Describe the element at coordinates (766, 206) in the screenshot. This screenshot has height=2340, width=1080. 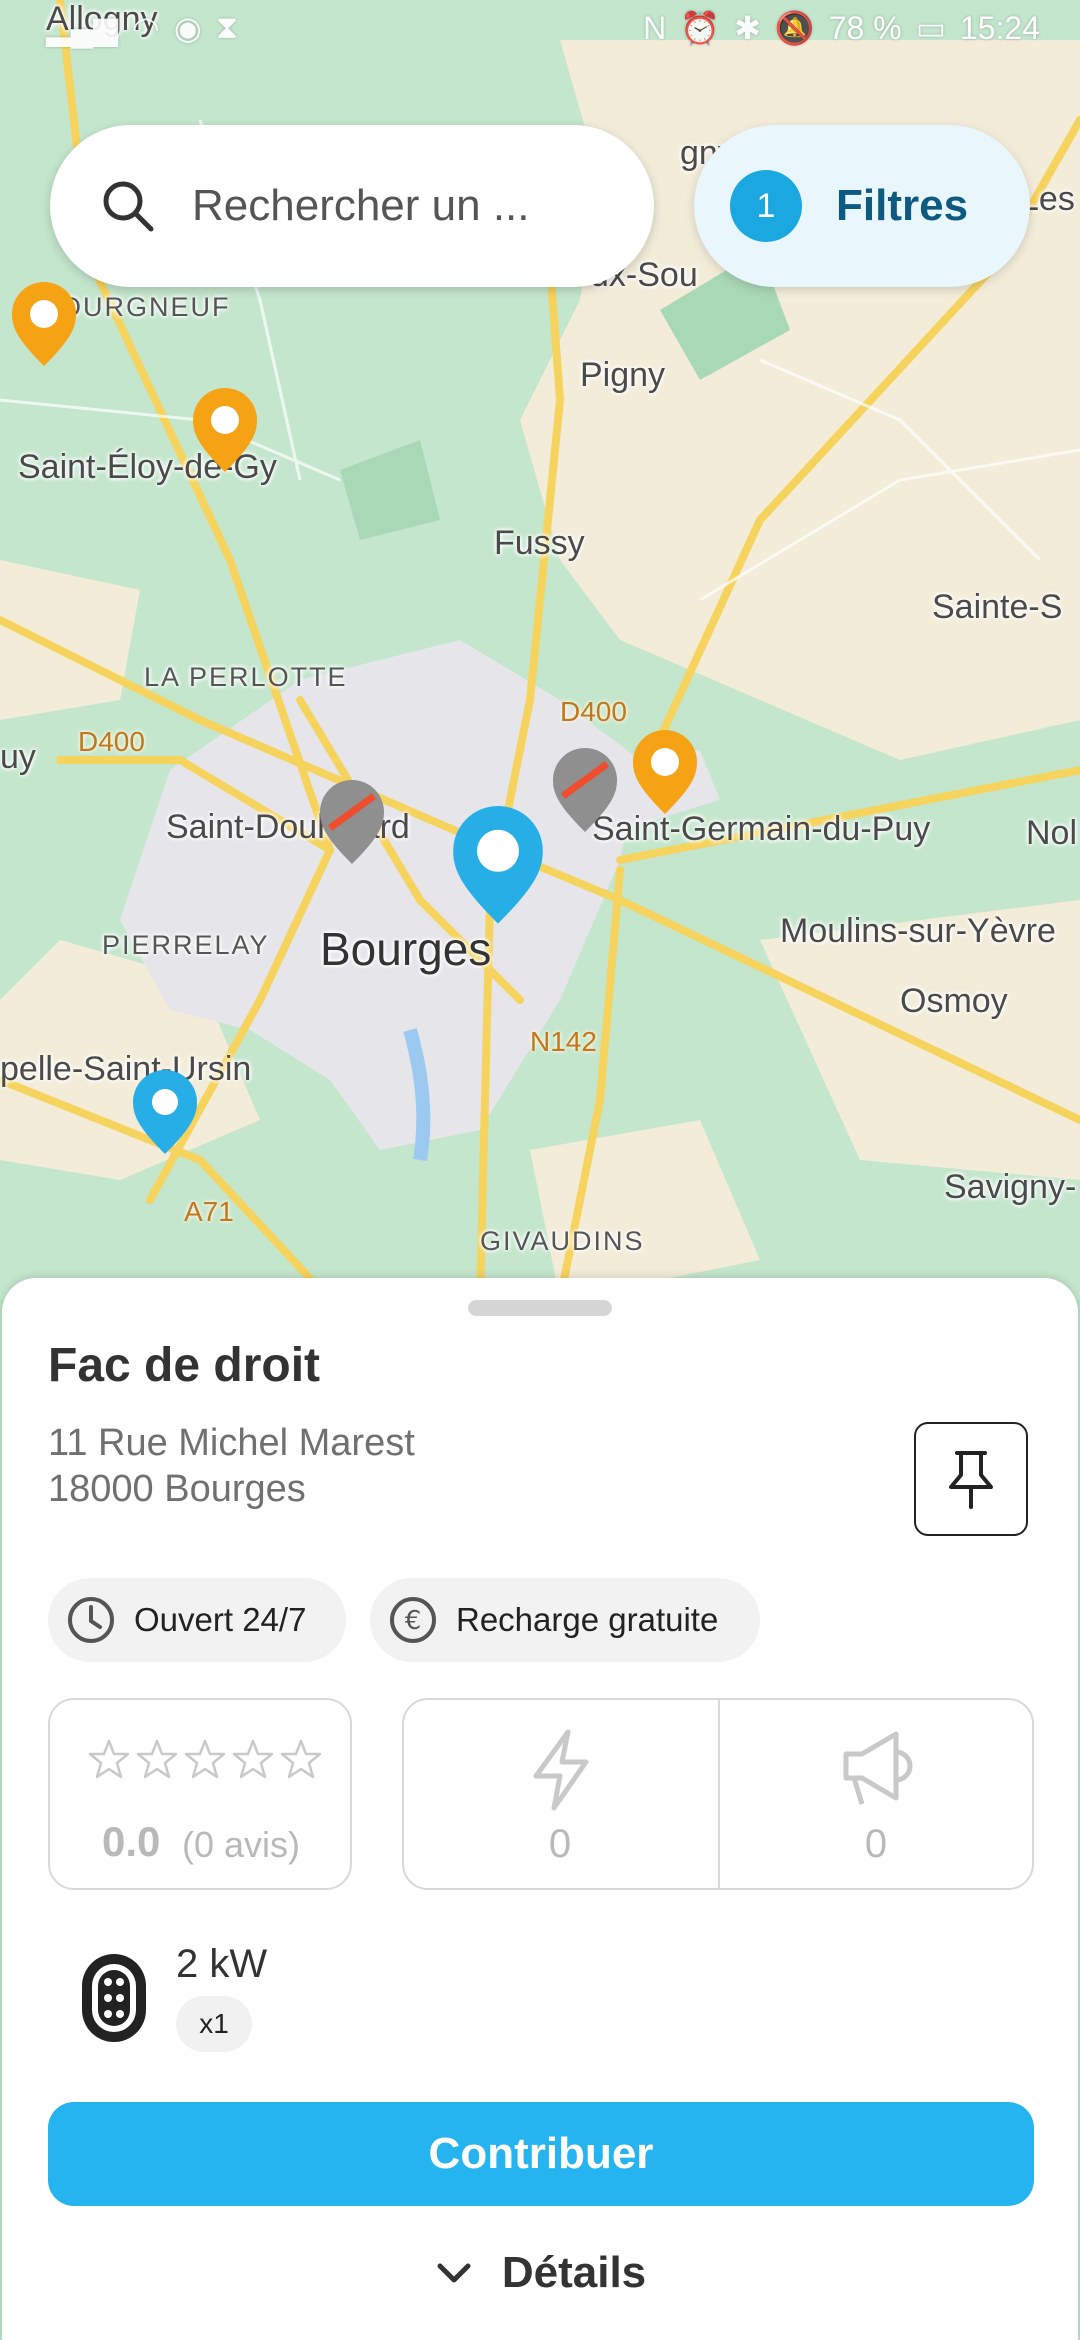
I see `filter-count-badge: 1` at that location.